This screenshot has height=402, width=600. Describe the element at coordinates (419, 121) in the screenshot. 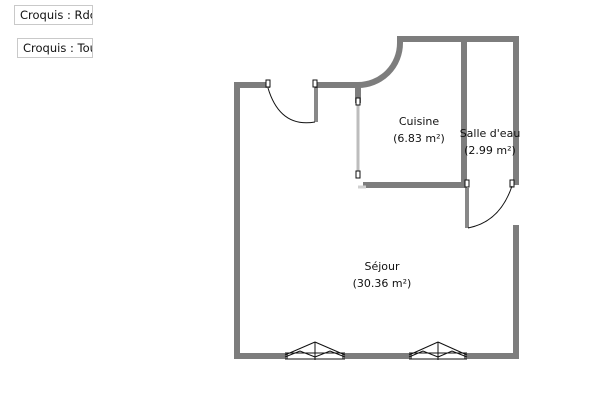

I see `room-label-cuisine: Cuisine` at that location.